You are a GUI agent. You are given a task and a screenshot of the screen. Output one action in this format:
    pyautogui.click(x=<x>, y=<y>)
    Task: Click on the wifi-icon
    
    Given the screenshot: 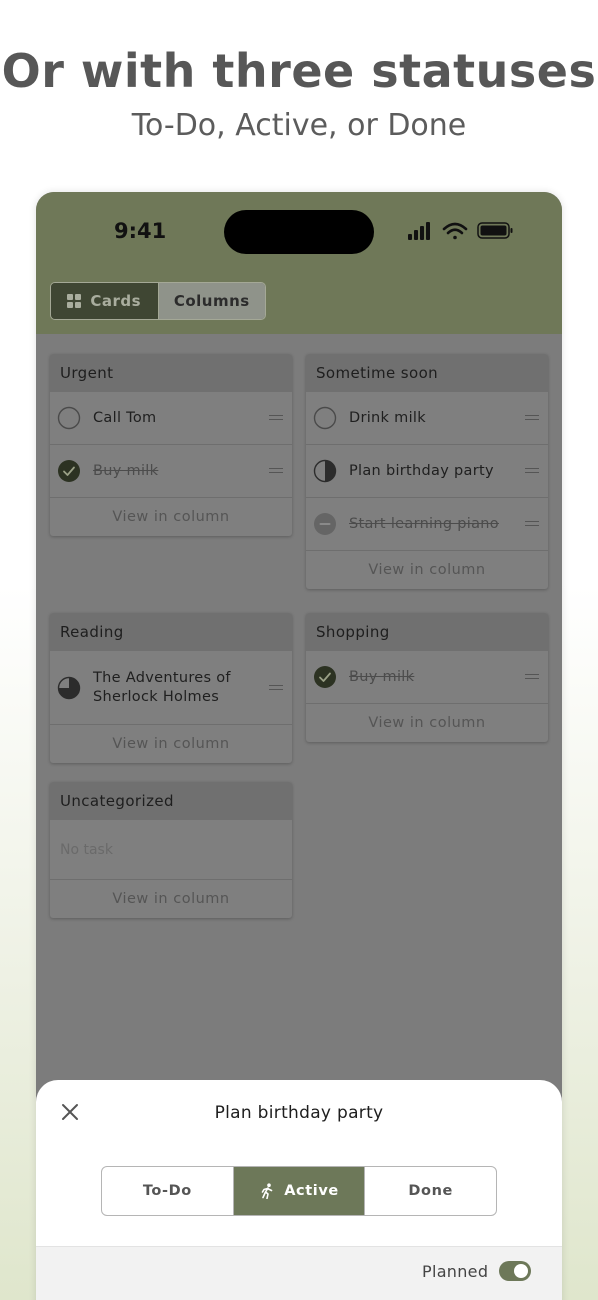 What is the action you would take?
    pyautogui.click(x=455, y=231)
    